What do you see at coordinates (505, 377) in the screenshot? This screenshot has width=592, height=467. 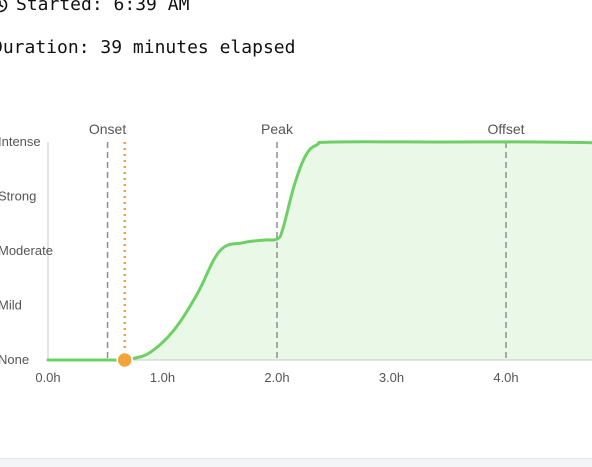 I see `x-tick-label-4: 4.0h` at bounding box center [505, 377].